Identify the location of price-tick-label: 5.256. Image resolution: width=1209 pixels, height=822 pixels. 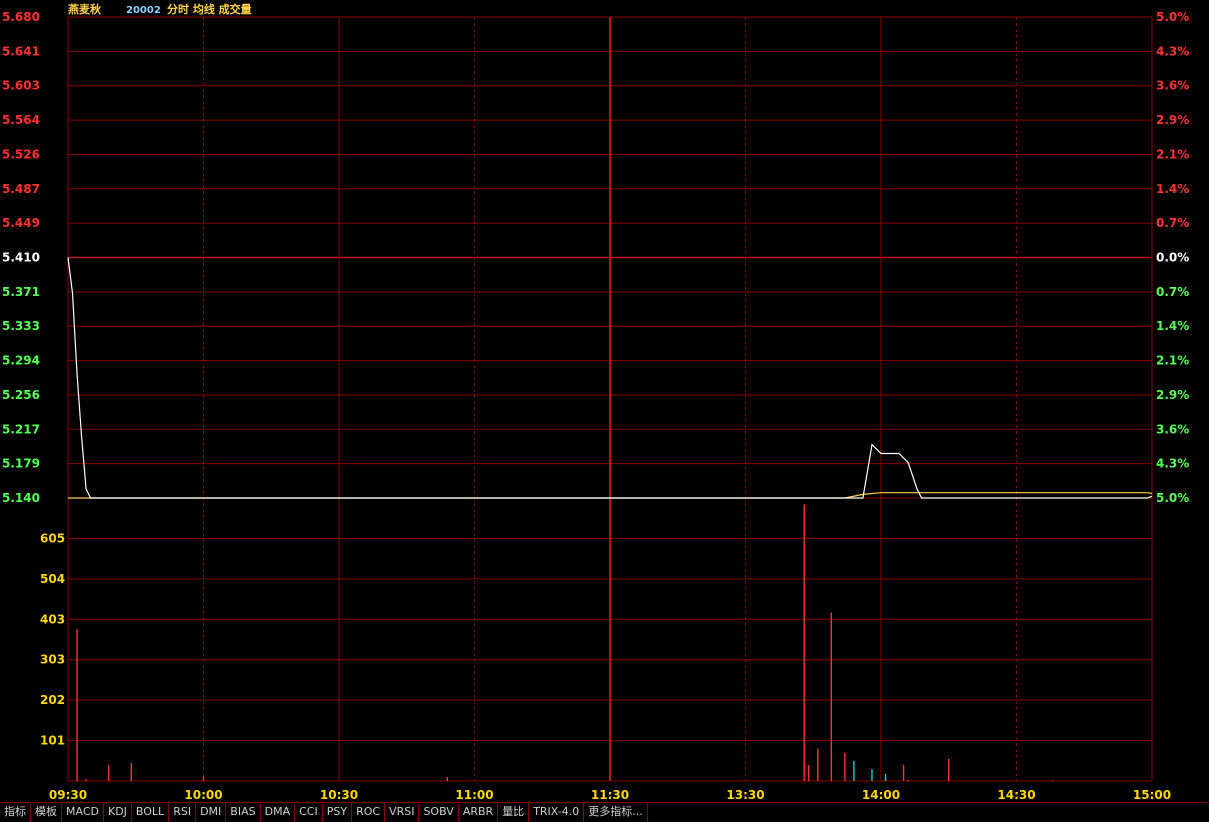
(21, 395).